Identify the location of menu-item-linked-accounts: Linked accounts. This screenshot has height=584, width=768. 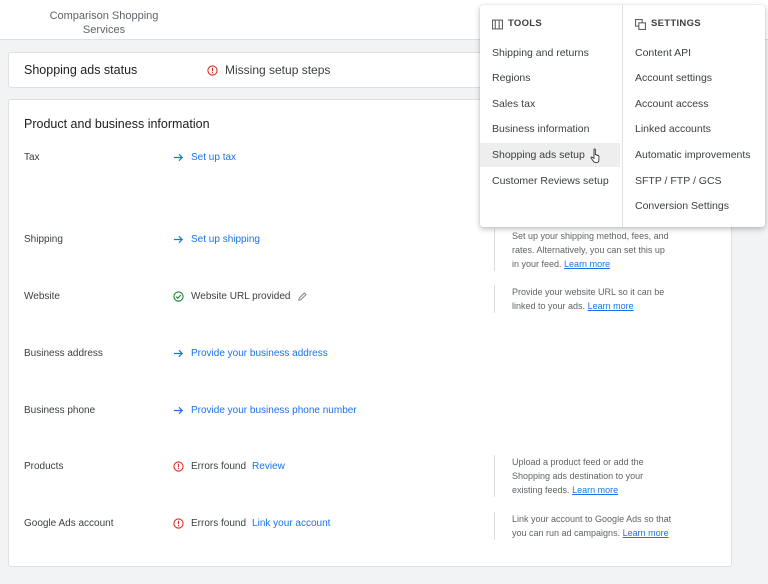
(694, 129).